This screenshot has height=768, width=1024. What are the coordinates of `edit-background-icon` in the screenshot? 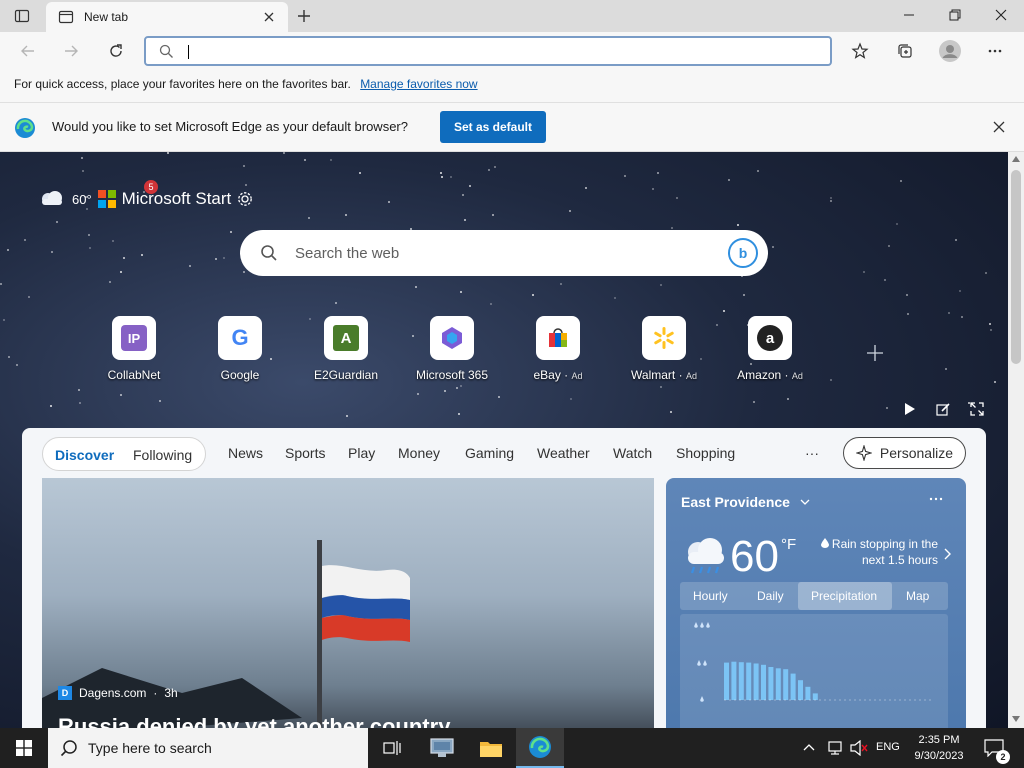 It's located at (943, 409).